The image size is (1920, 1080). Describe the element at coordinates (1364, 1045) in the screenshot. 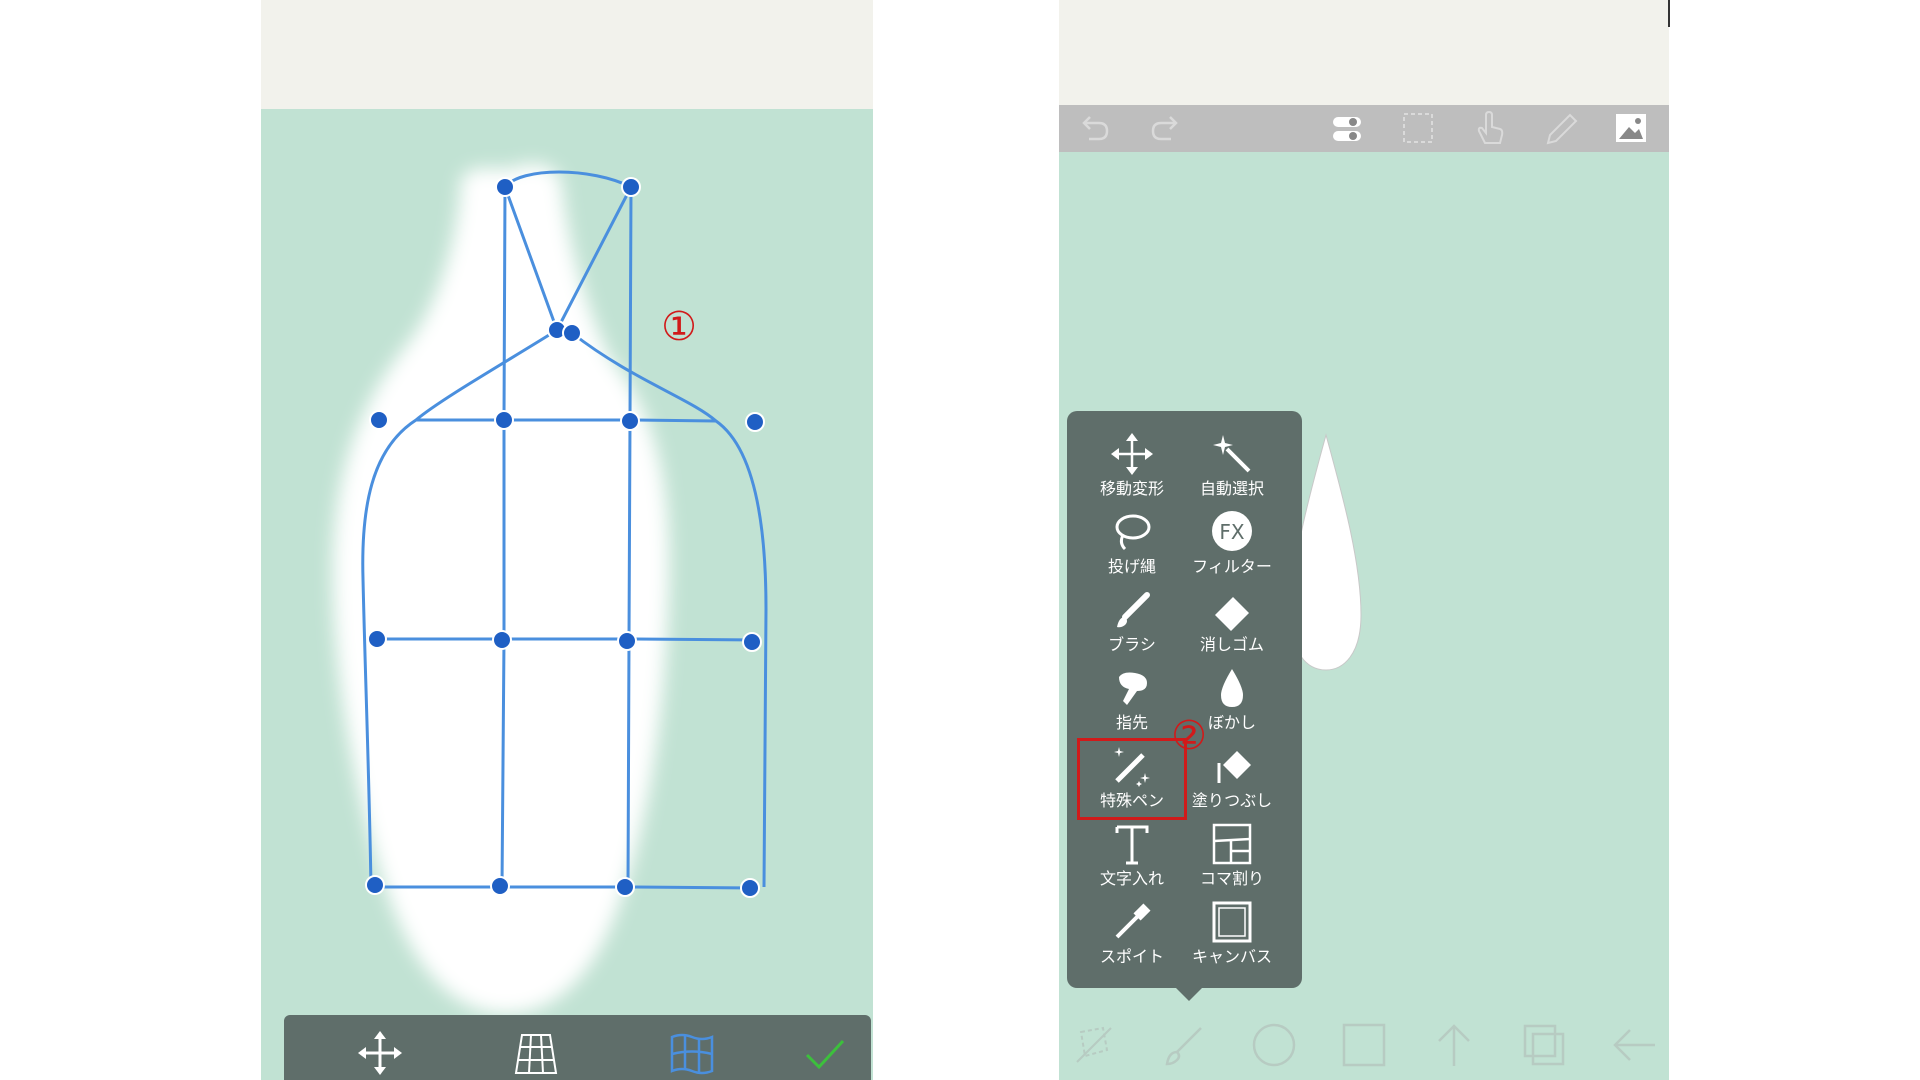

I see `square-icon` at that location.